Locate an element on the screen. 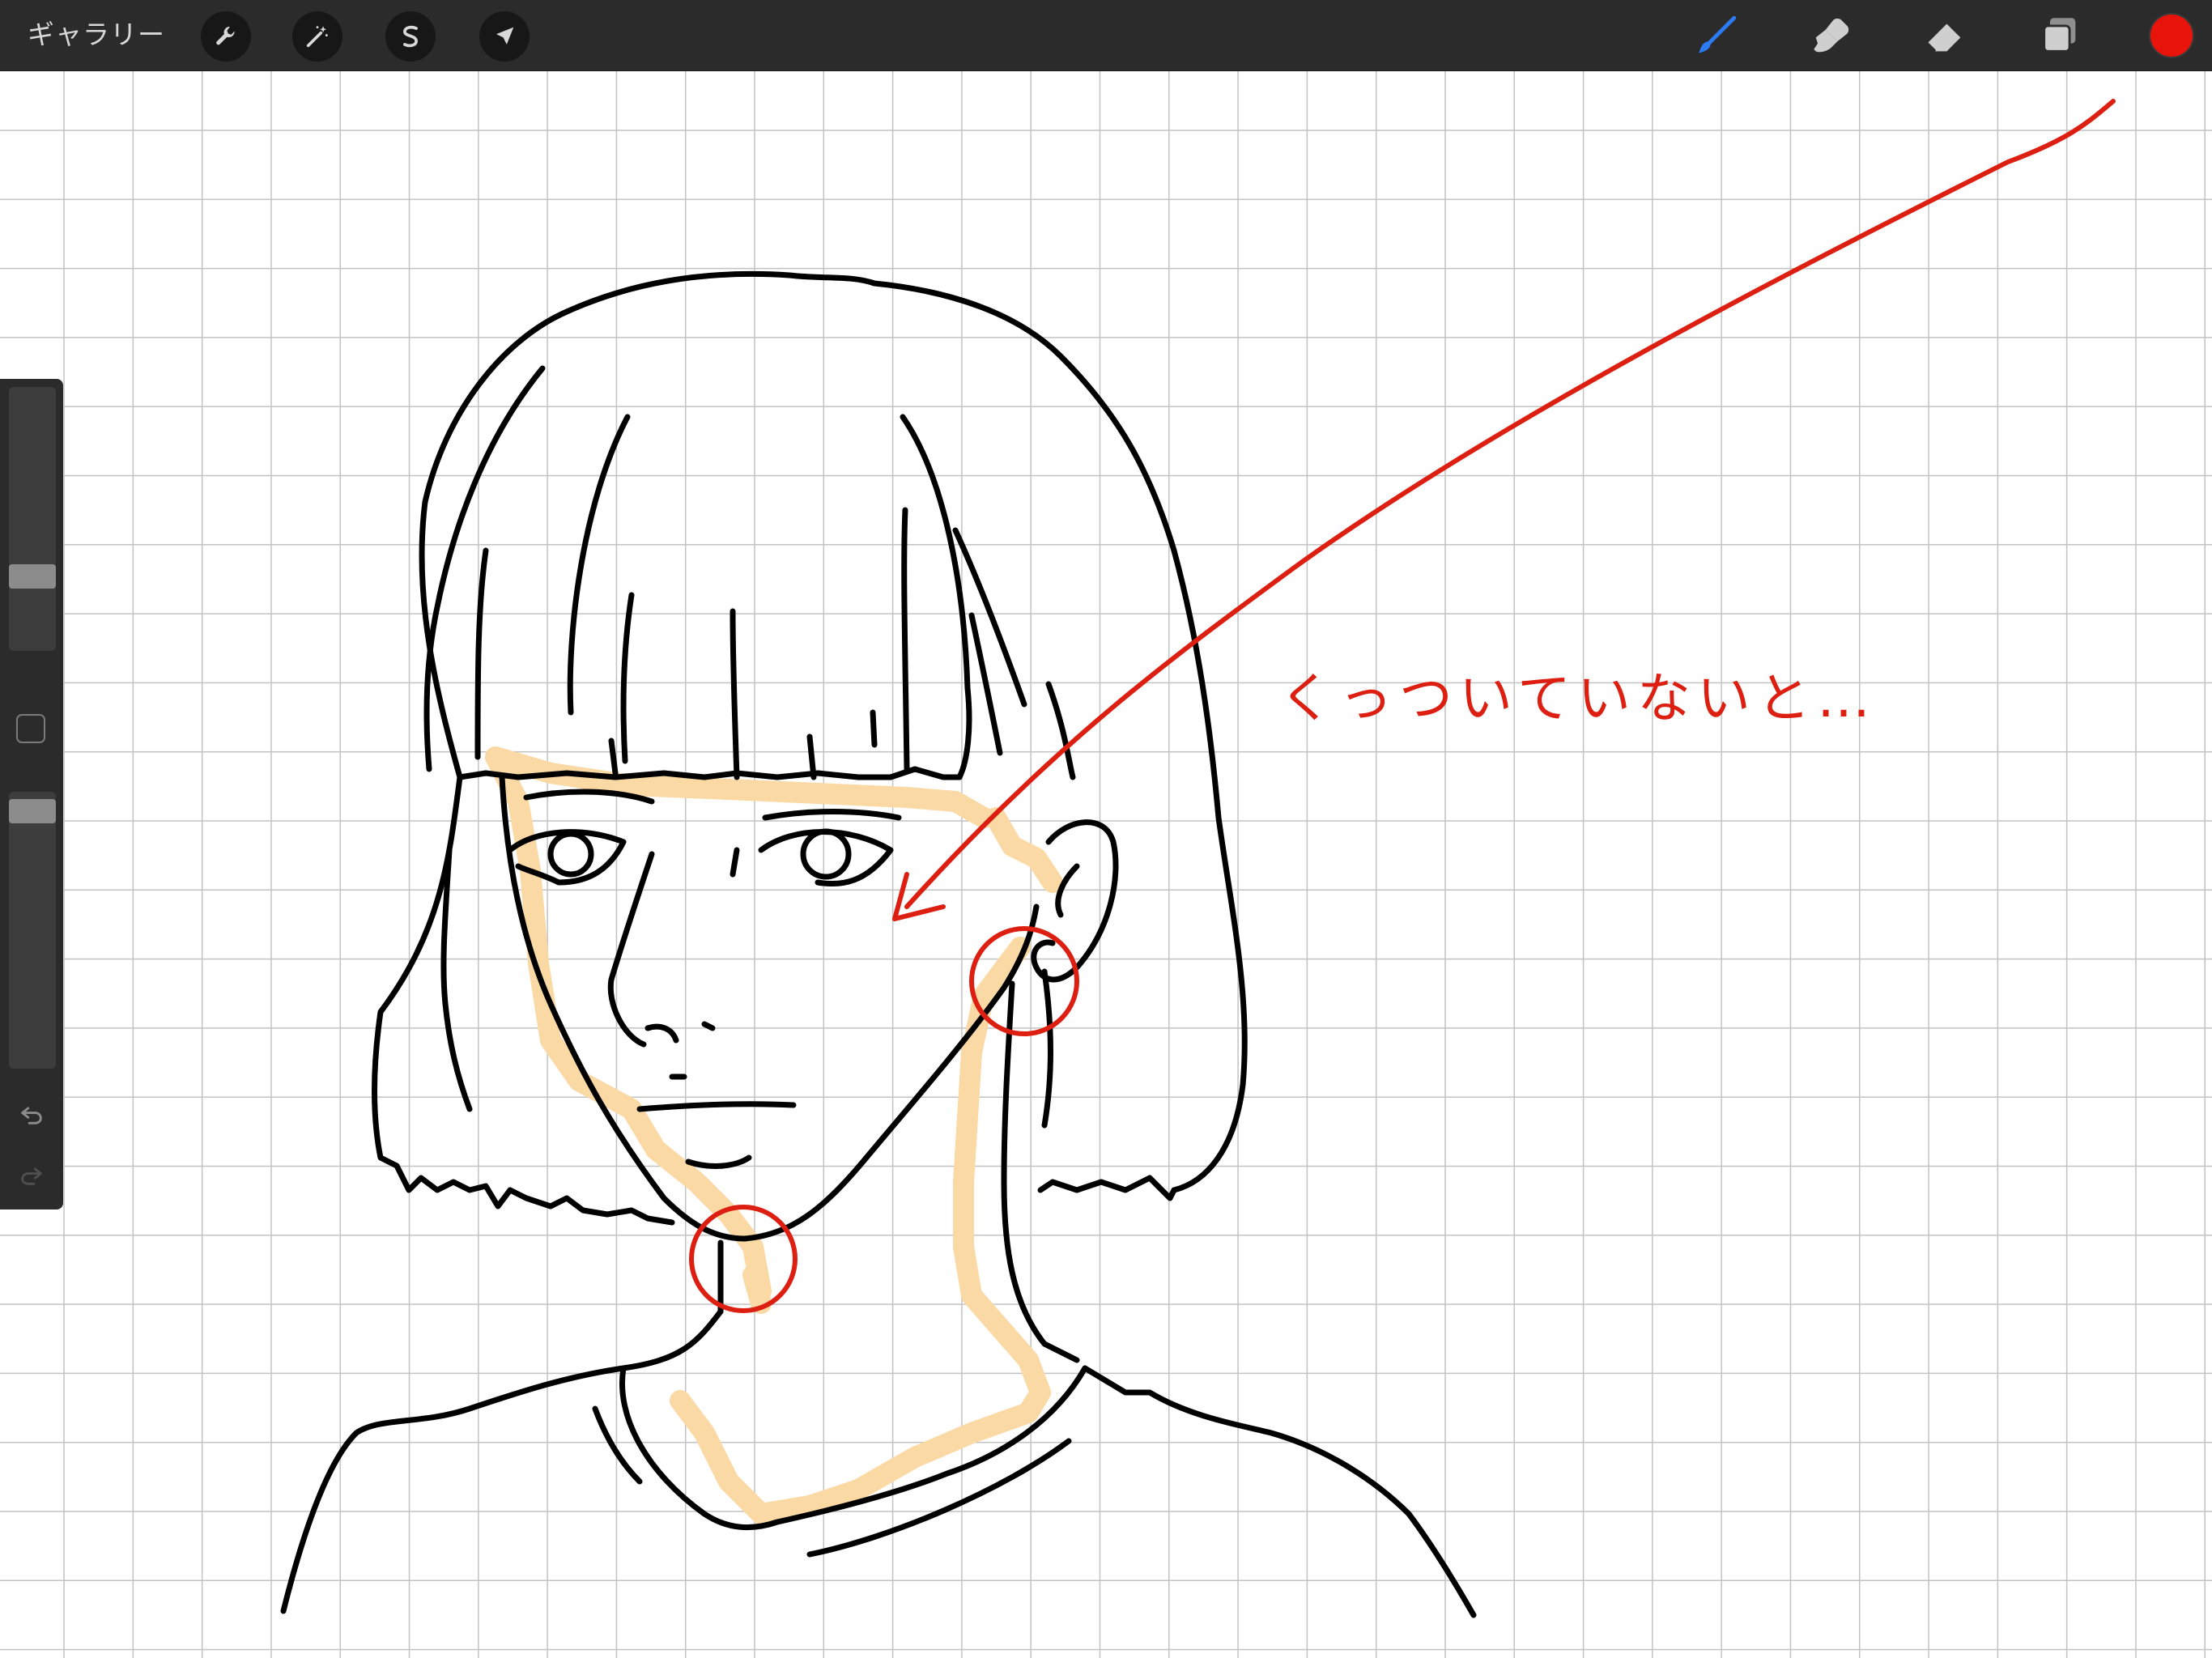 The height and width of the screenshot is (1658, 2212). selection-s-icon is located at coordinates (410, 36).